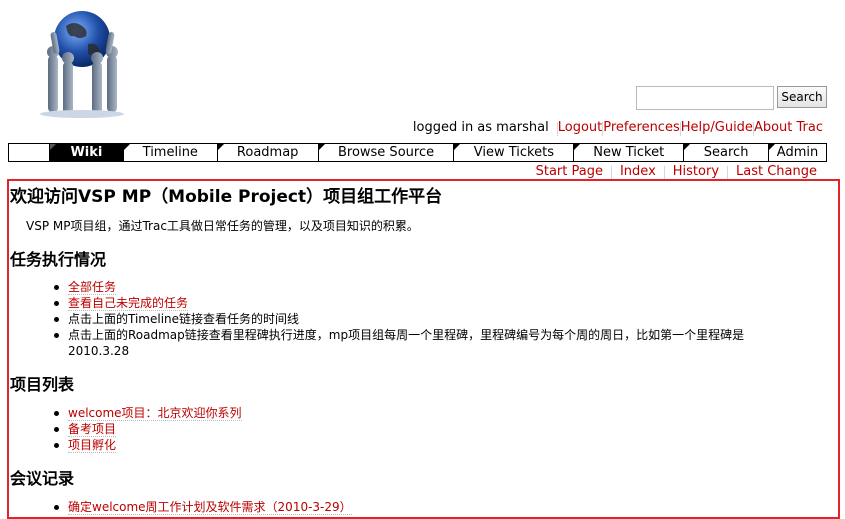 The image size is (845, 519). I want to click on tab-roadmap-label: Roadmap, so click(267, 152).